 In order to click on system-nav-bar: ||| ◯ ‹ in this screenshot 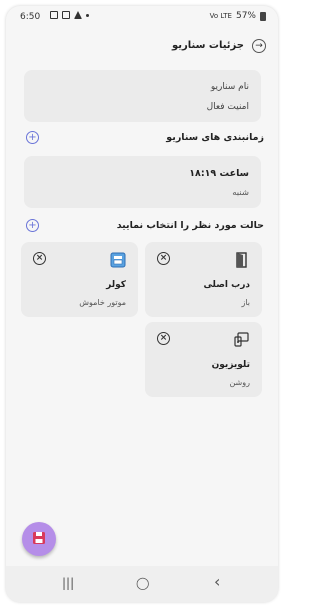, I will do `click(142, 584)`.